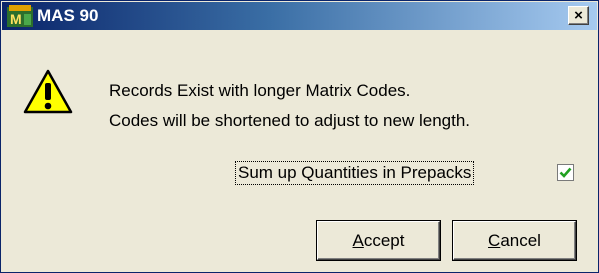 This screenshot has height=273, width=599. Describe the element at coordinates (260, 90) in the screenshot. I see `message-line-1: Records Exist with longer Matrix Codes.` at that location.